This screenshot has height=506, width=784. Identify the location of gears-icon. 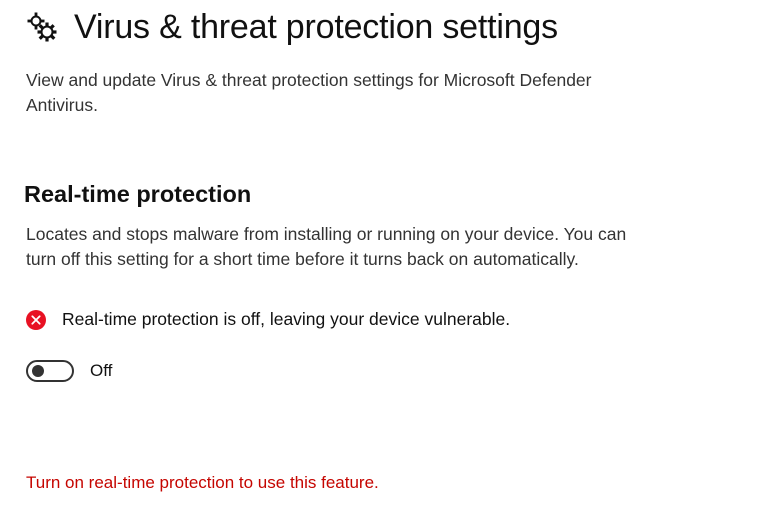
(42, 26).